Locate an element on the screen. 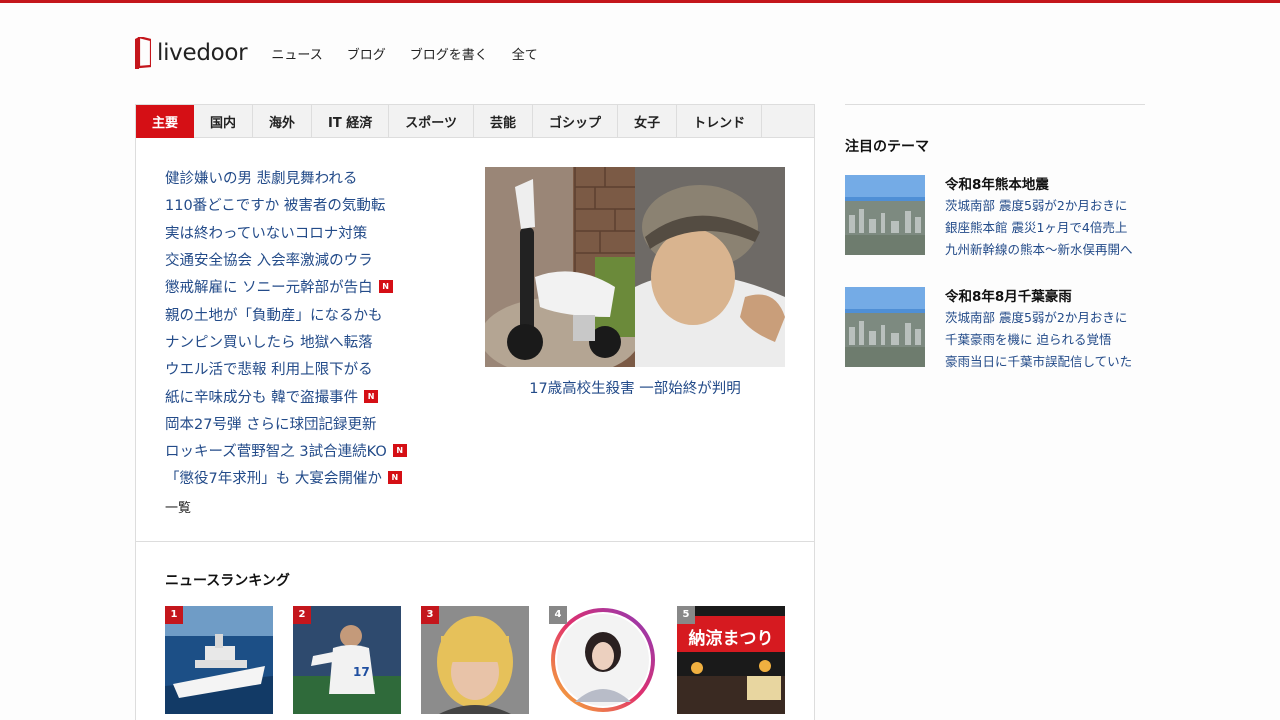  feature-article: 17歳高校生殺害 一部始終が判明 is located at coordinates (635, 282).